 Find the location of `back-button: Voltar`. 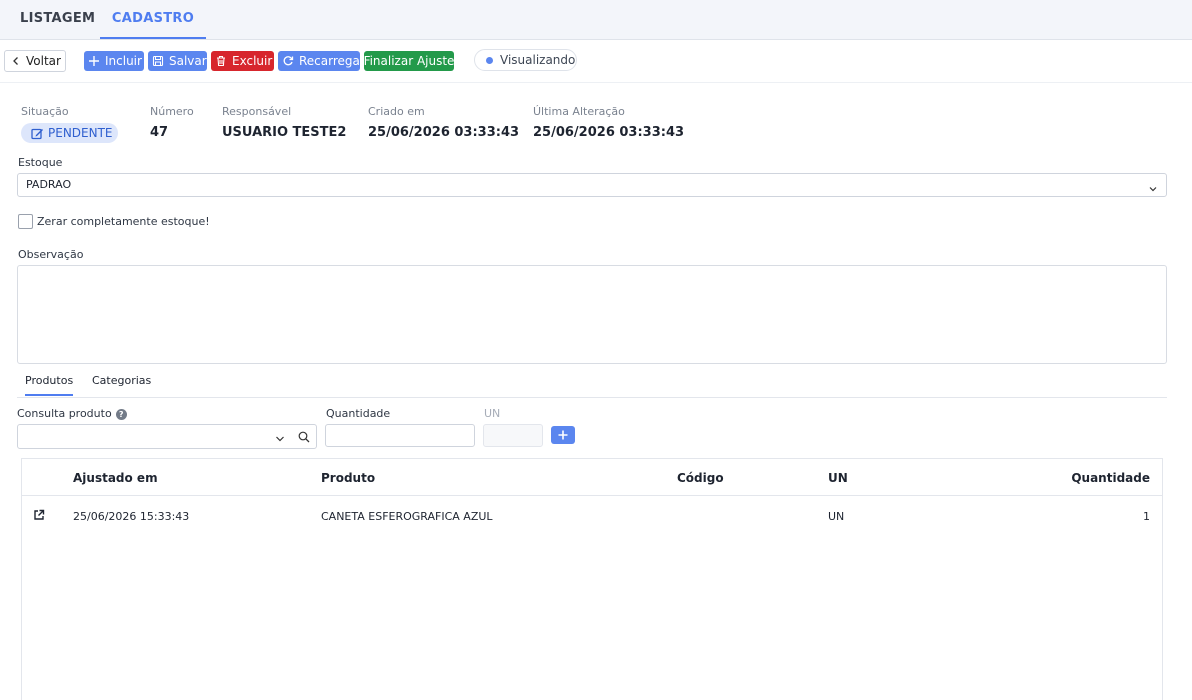

back-button: Voltar is located at coordinates (35, 61).